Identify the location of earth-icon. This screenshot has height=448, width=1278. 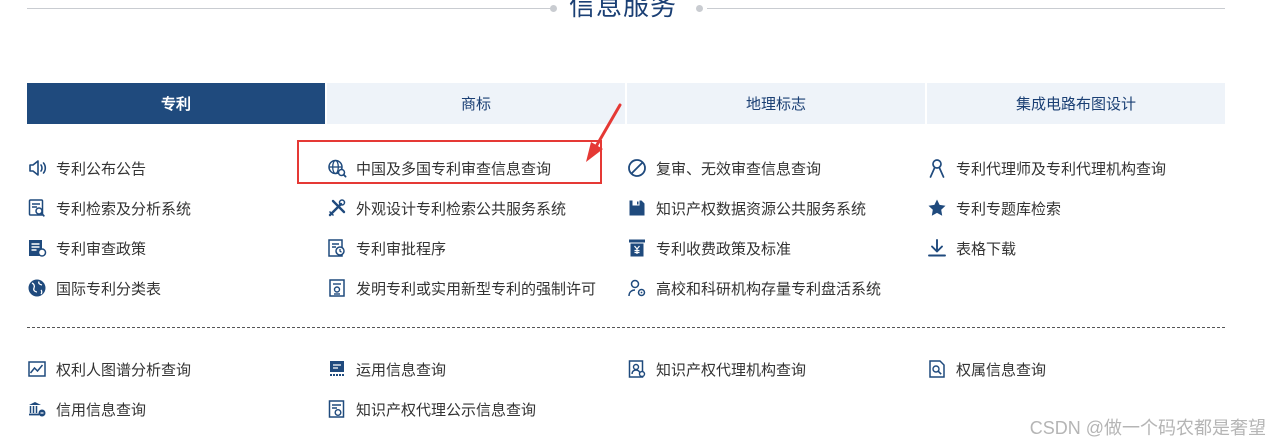
(37, 288).